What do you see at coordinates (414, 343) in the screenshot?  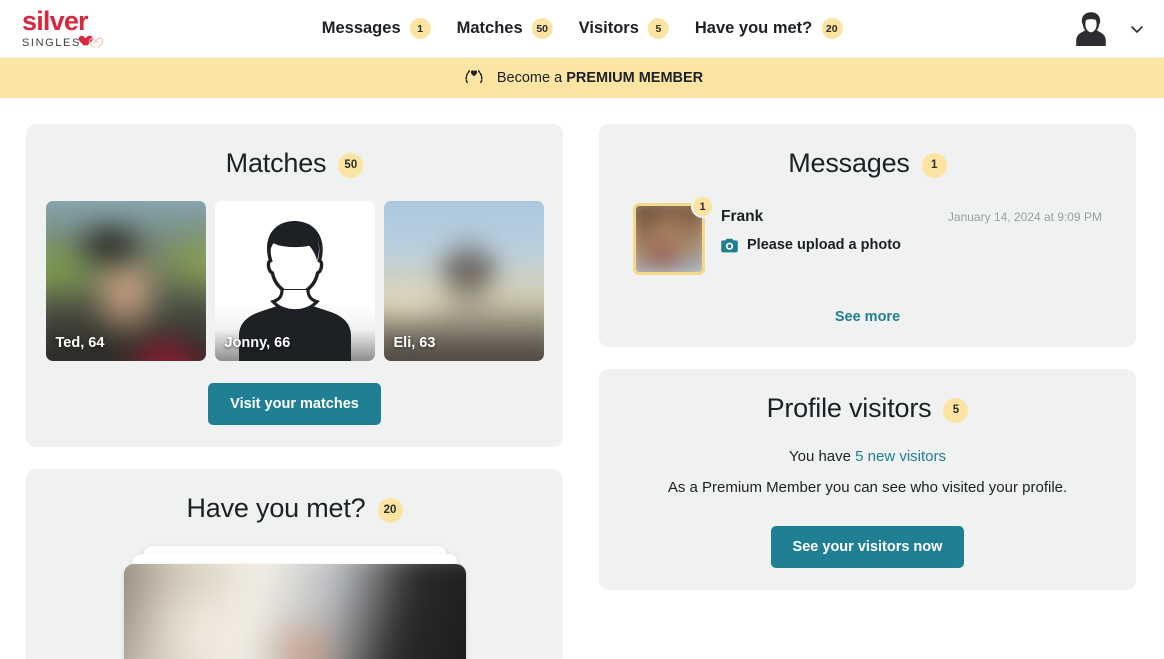 I see `match-name-eli: Eli, 63` at bounding box center [414, 343].